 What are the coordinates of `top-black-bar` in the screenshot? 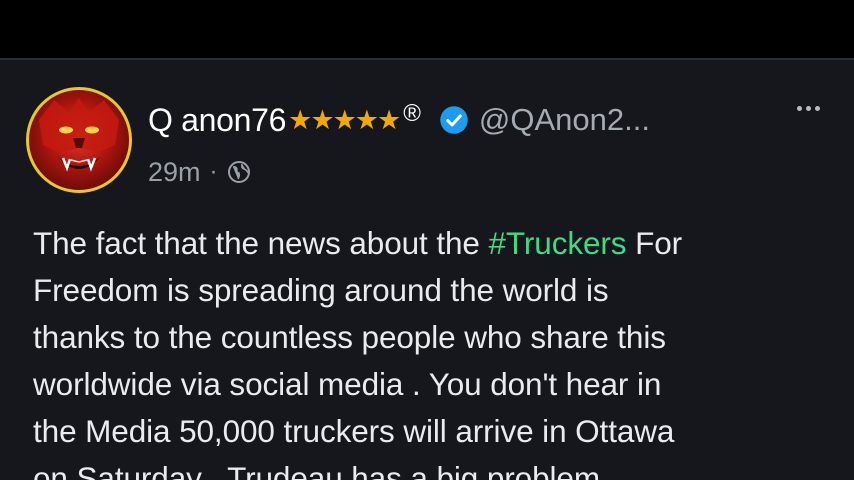 It's located at (427, 29).